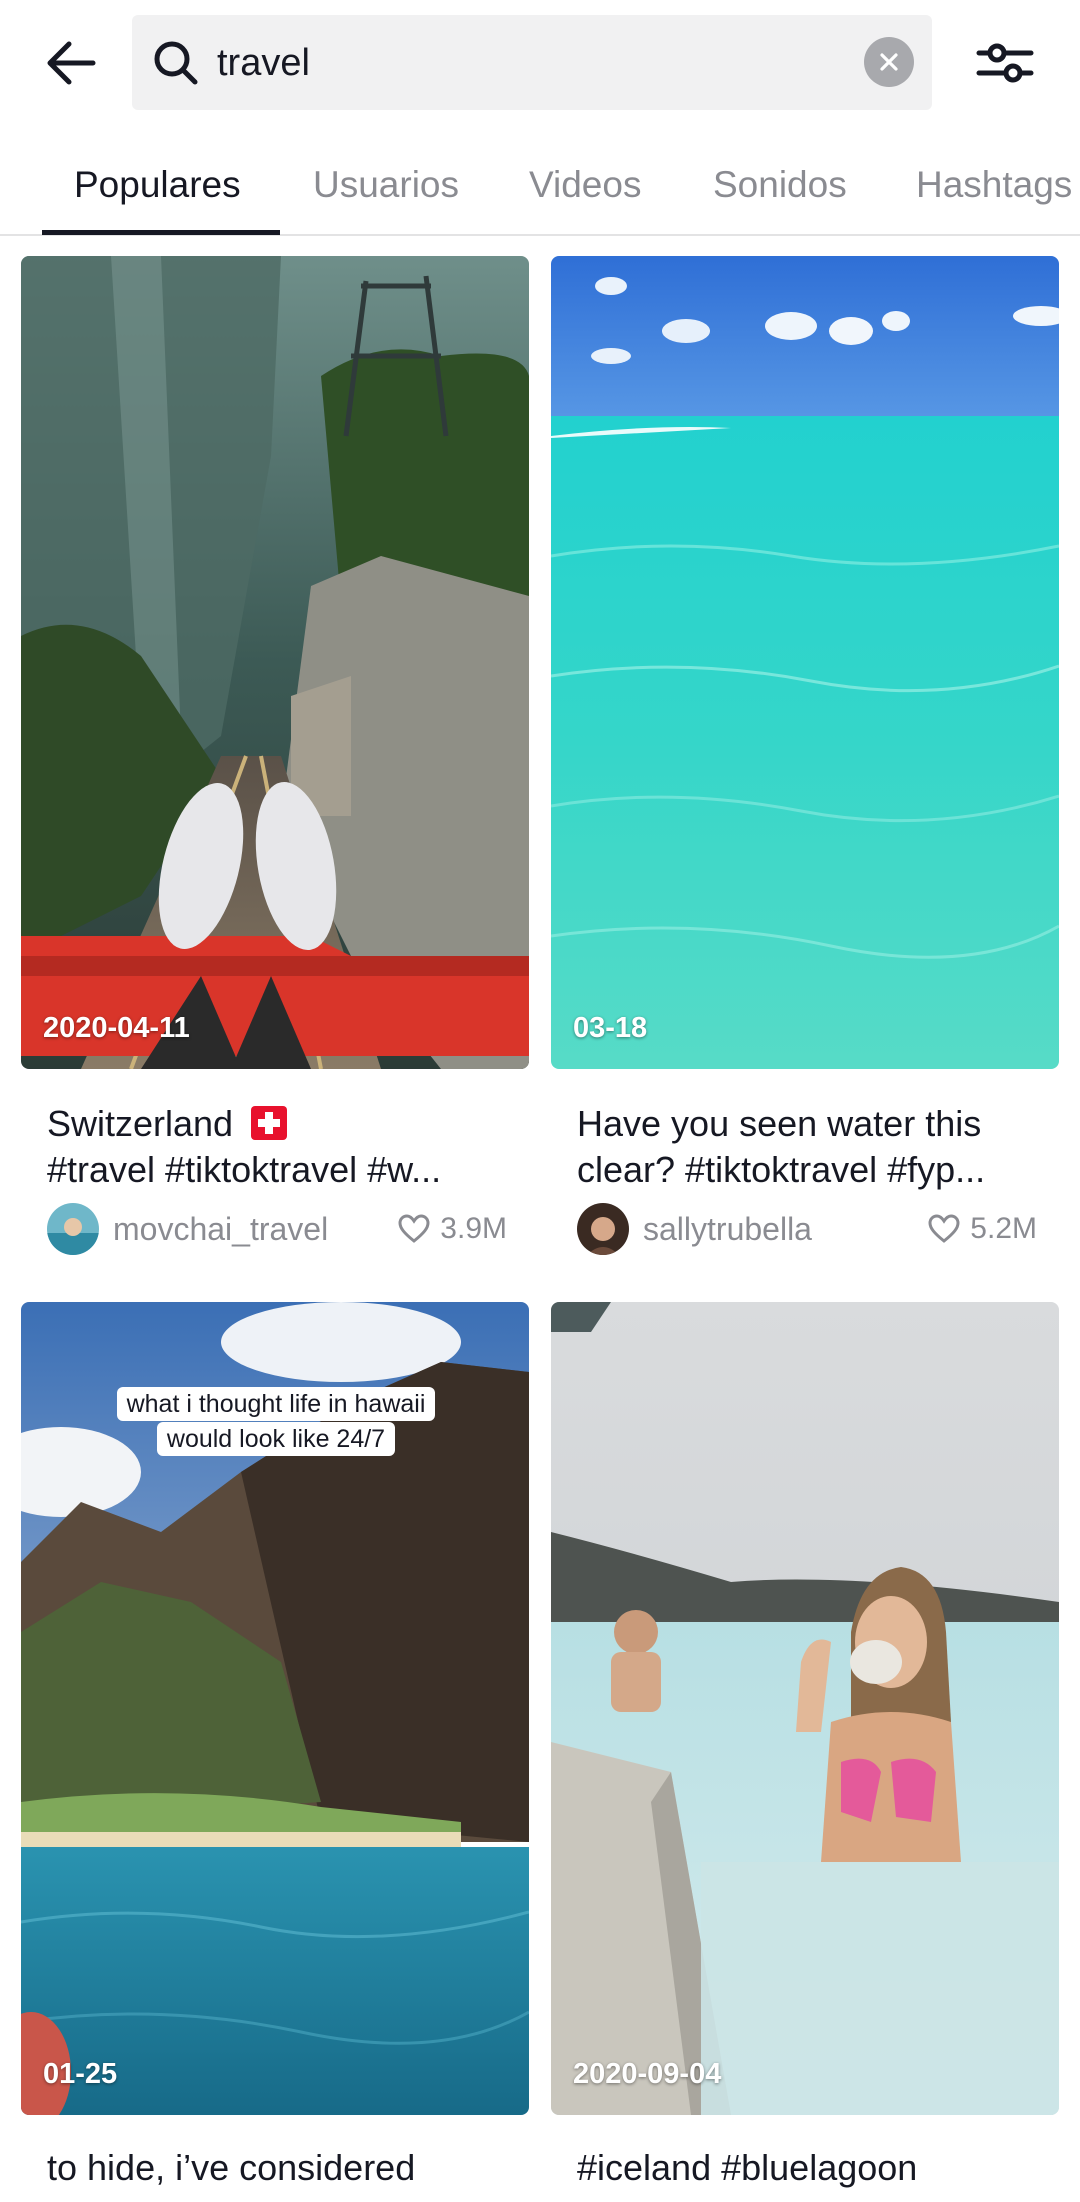 The width and height of the screenshot is (1080, 2202). I want to click on sliders-icon, so click(1005, 63).